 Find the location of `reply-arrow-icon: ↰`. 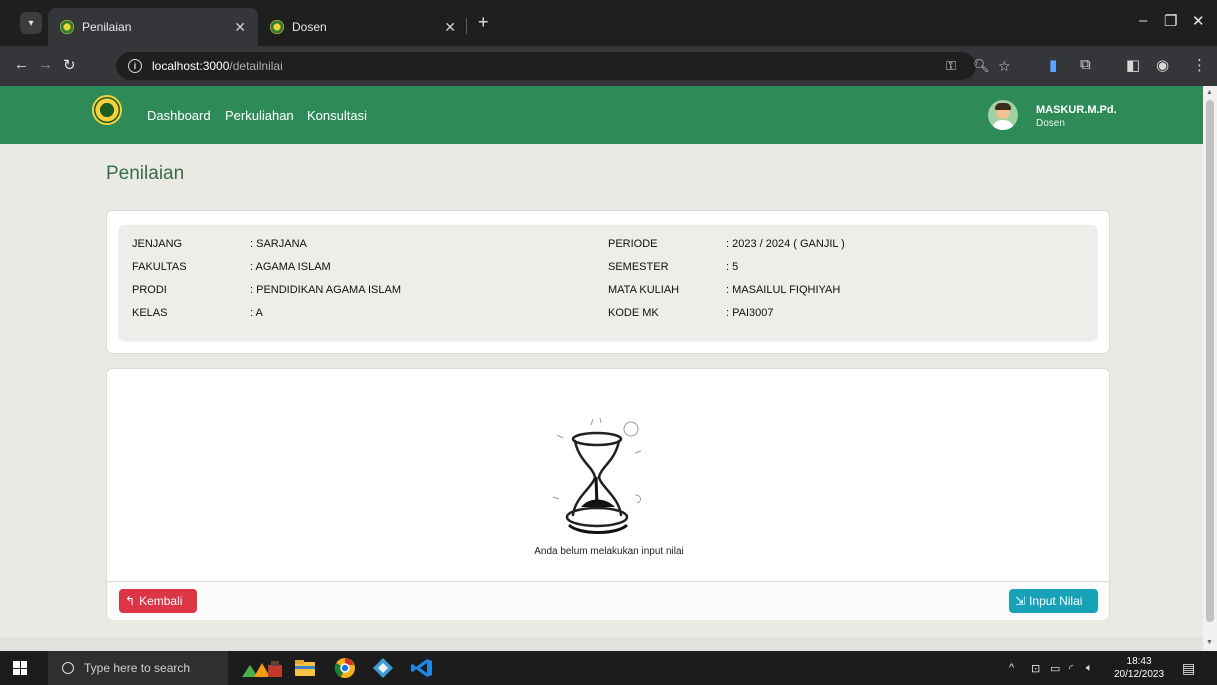

reply-arrow-icon: ↰ is located at coordinates (130, 601).